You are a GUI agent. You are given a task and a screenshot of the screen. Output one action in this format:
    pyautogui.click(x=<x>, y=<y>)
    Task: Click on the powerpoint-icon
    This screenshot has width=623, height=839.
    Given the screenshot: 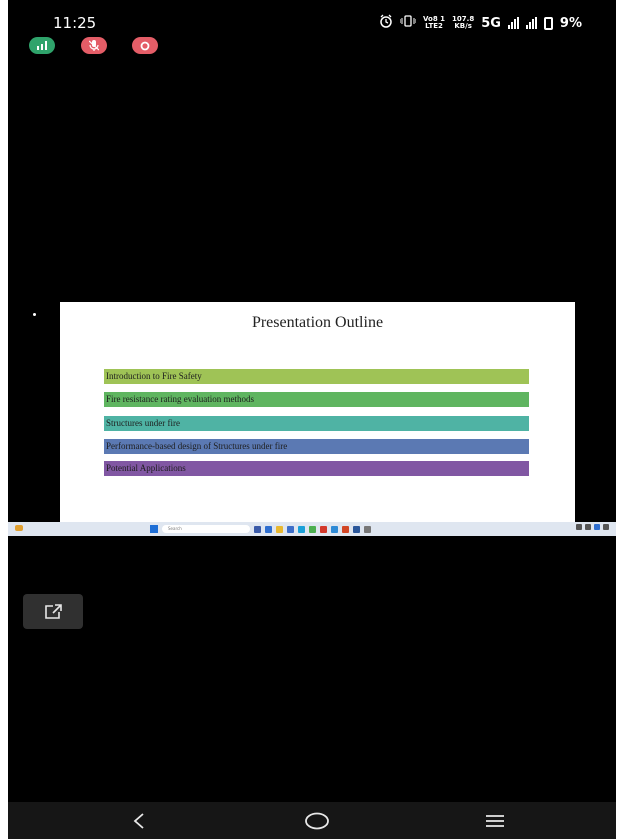 What is the action you would take?
    pyautogui.click(x=345, y=529)
    